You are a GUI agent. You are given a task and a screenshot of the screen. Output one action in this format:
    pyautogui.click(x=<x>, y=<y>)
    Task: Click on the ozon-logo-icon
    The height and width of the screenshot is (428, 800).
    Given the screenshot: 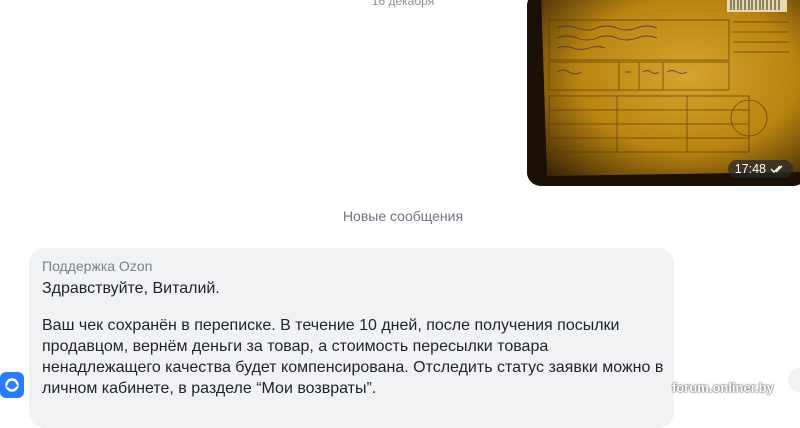 What is the action you would take?
    pyautogui.click(x=12, y=385)
    